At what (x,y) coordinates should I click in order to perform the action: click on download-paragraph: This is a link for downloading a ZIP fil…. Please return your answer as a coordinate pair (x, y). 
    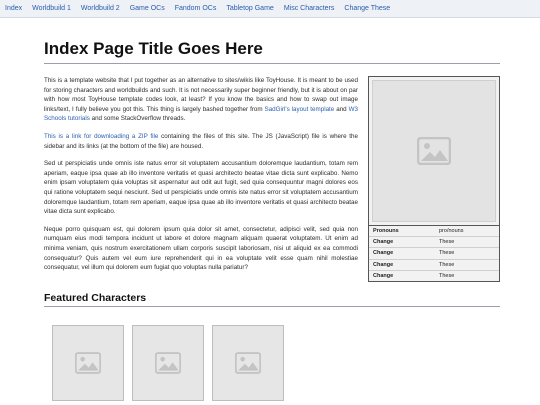
    Looking at the image, I should click on (201, 141).